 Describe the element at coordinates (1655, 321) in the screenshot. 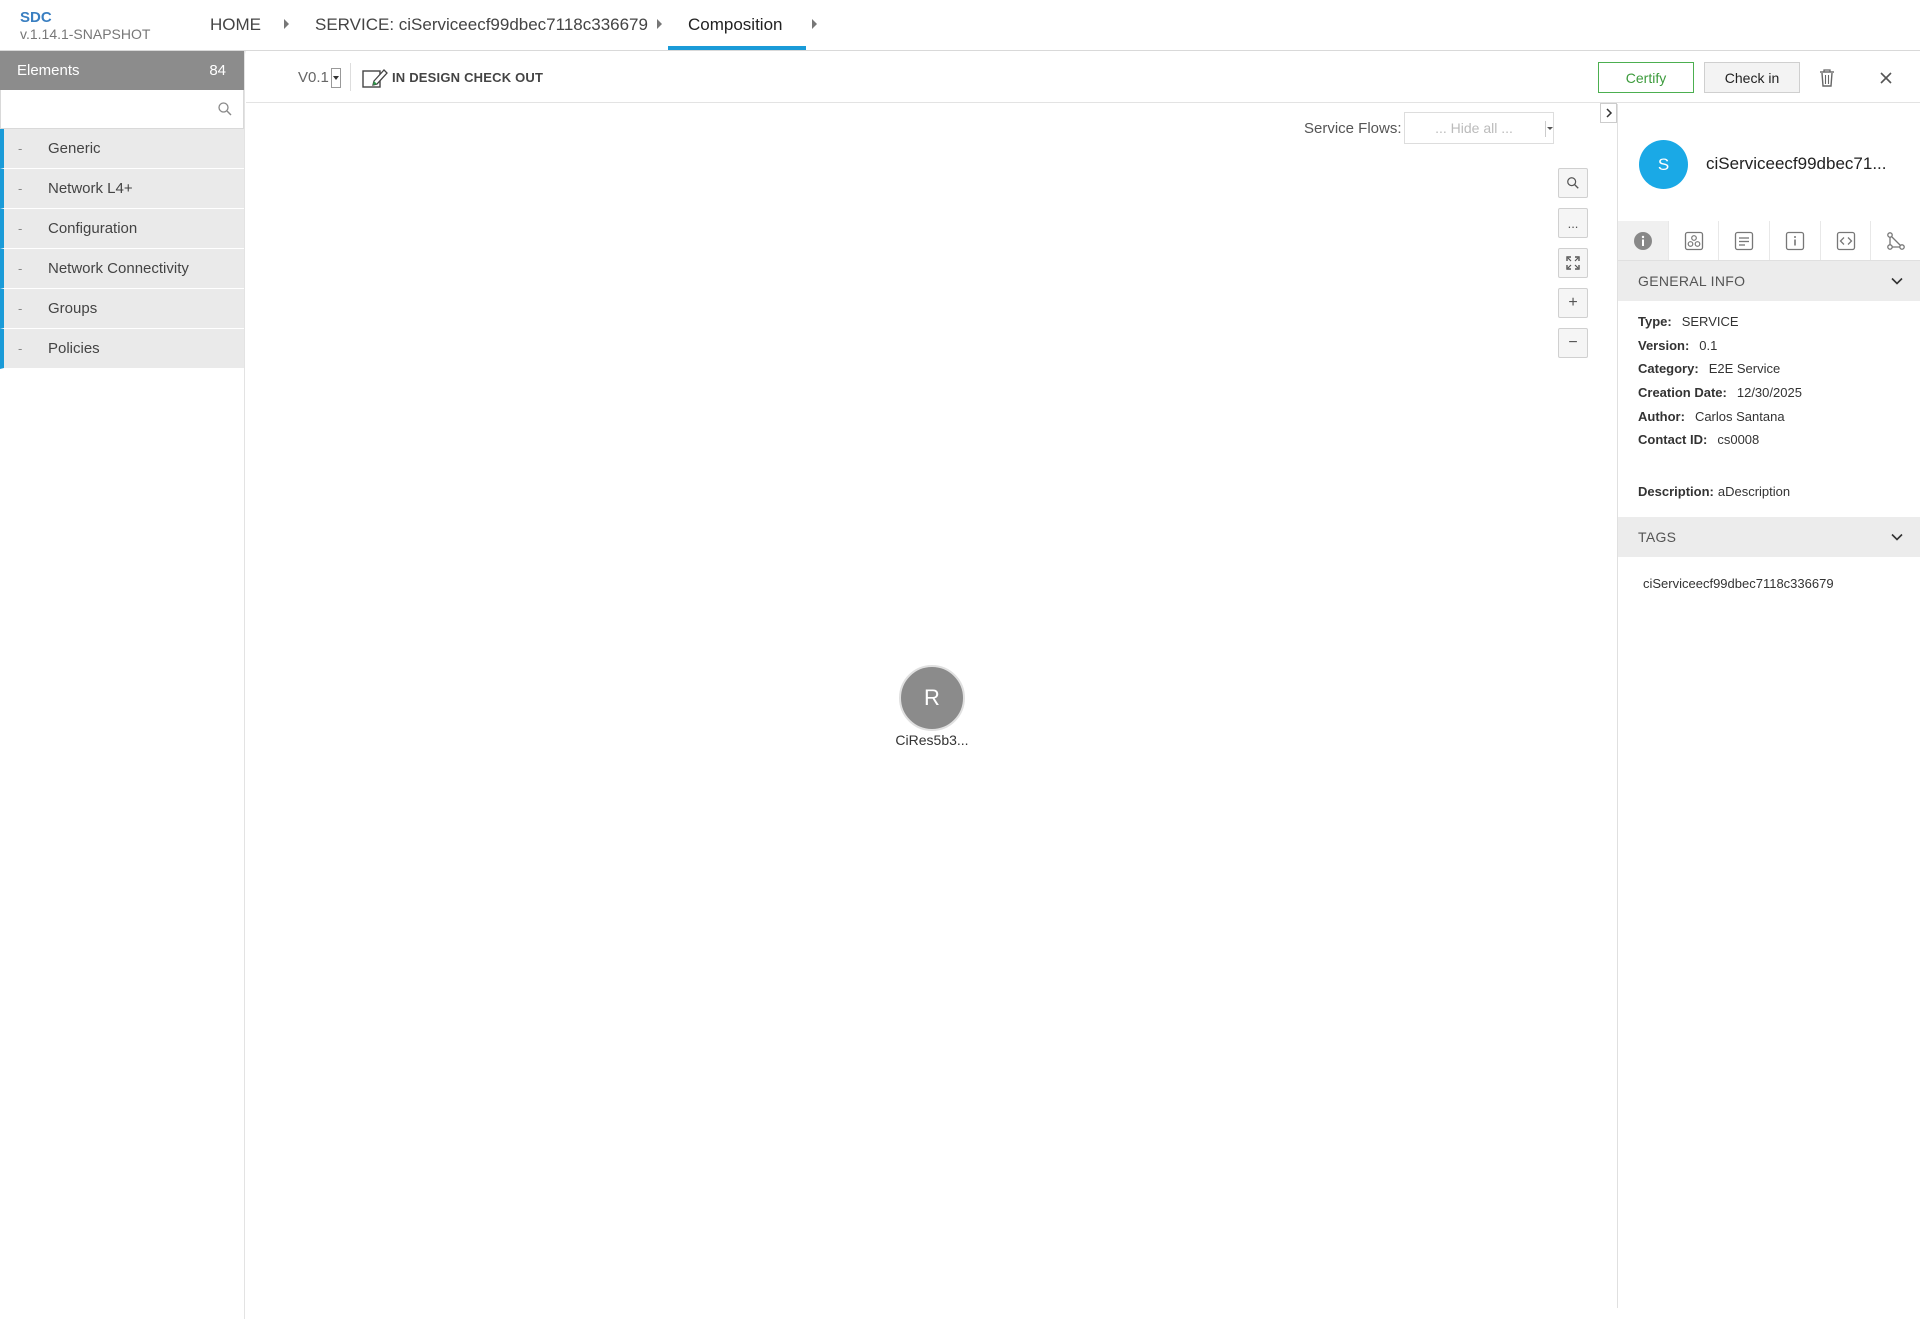

I see `info-key: Type:` at that location.